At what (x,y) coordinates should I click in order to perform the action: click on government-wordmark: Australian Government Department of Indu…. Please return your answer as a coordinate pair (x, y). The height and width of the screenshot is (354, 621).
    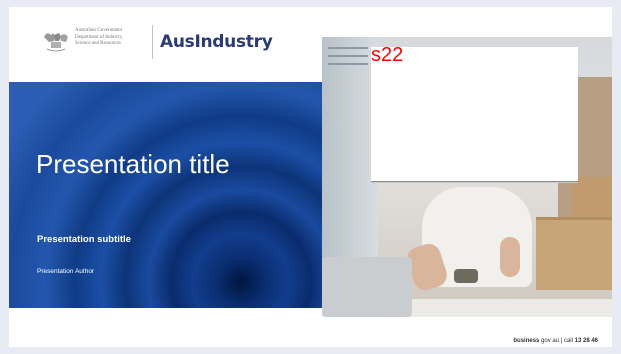
    Looking at the image, I should click on (114, 38).